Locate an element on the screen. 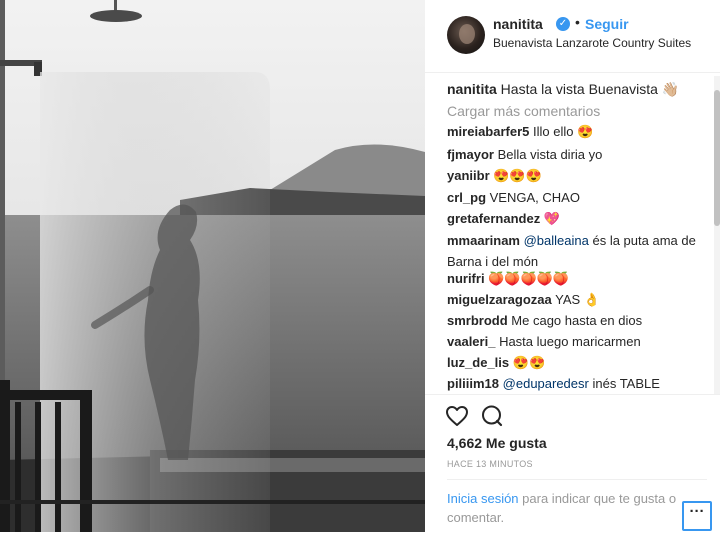 Image resolution: width=720 pixels, height=535 pixels. comment-username: yaniibr is located at coordinates (468, 175).